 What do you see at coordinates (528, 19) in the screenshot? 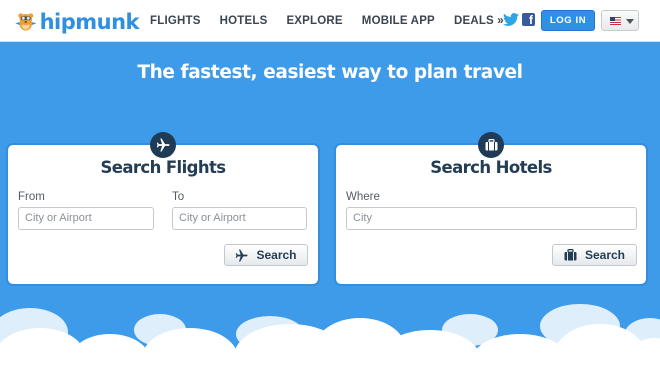
I see `facebook-icon: f` at bounding box center [528, 19].